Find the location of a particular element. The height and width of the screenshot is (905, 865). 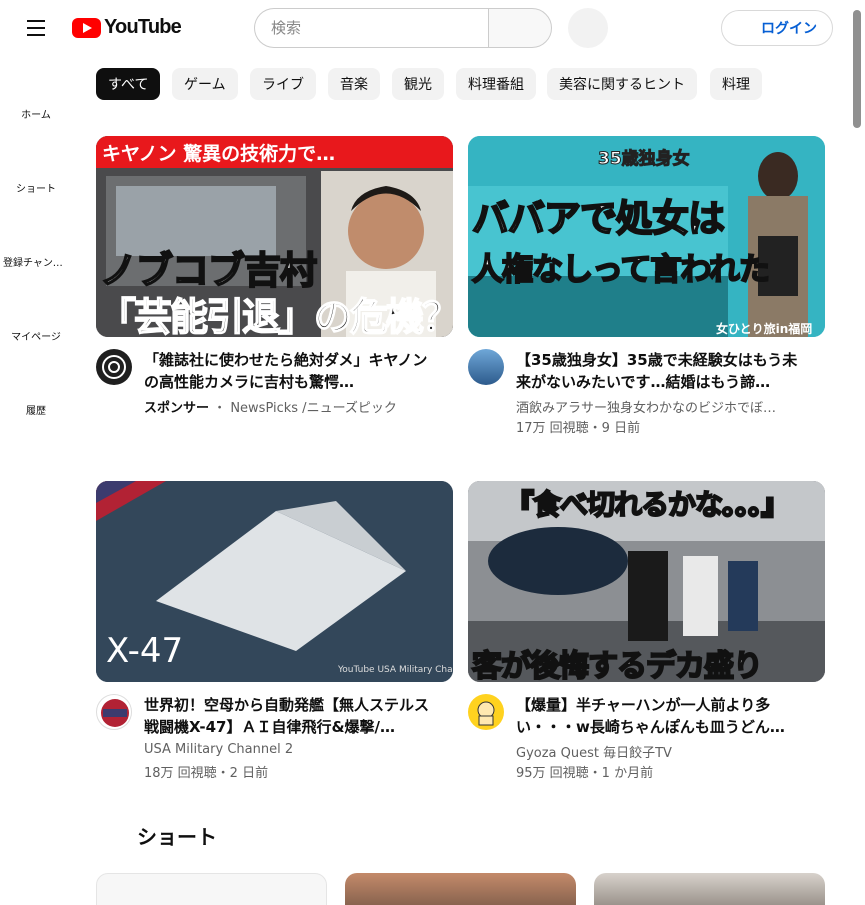

thumbnail-caption-bottom: 「芸能引退」の危機？ is located at coordinates (275, 315).